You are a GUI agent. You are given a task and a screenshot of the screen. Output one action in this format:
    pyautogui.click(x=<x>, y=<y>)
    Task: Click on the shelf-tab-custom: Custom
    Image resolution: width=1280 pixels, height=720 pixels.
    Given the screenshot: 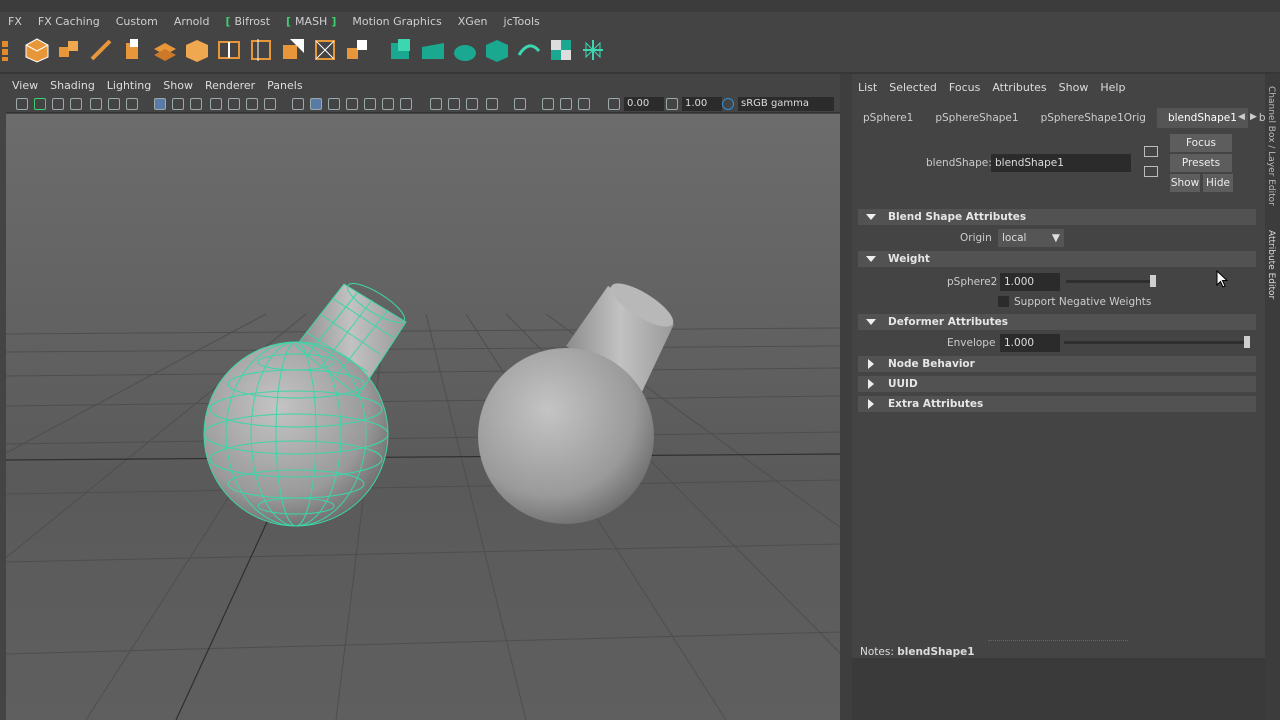 What is the action you would take?
    pyautogui.click(x=137, y=22)
    